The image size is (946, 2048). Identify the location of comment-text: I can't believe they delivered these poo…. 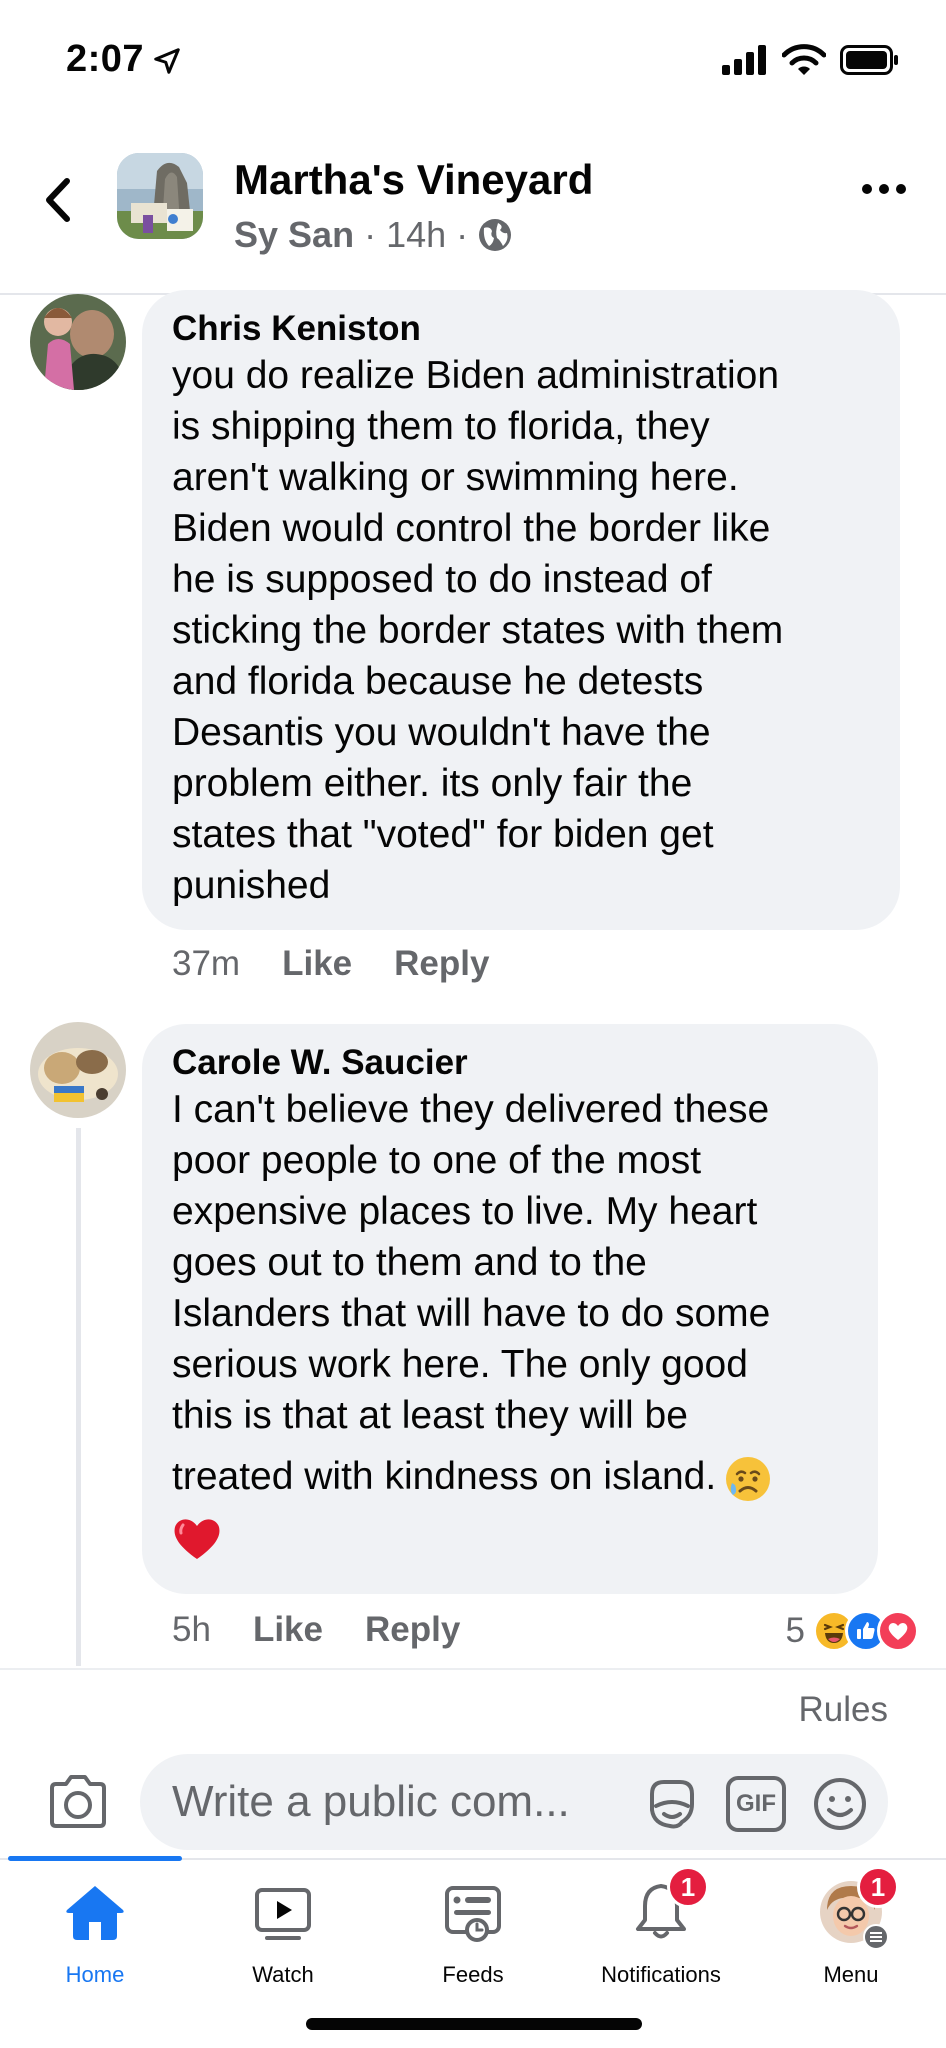
(511, 1293).